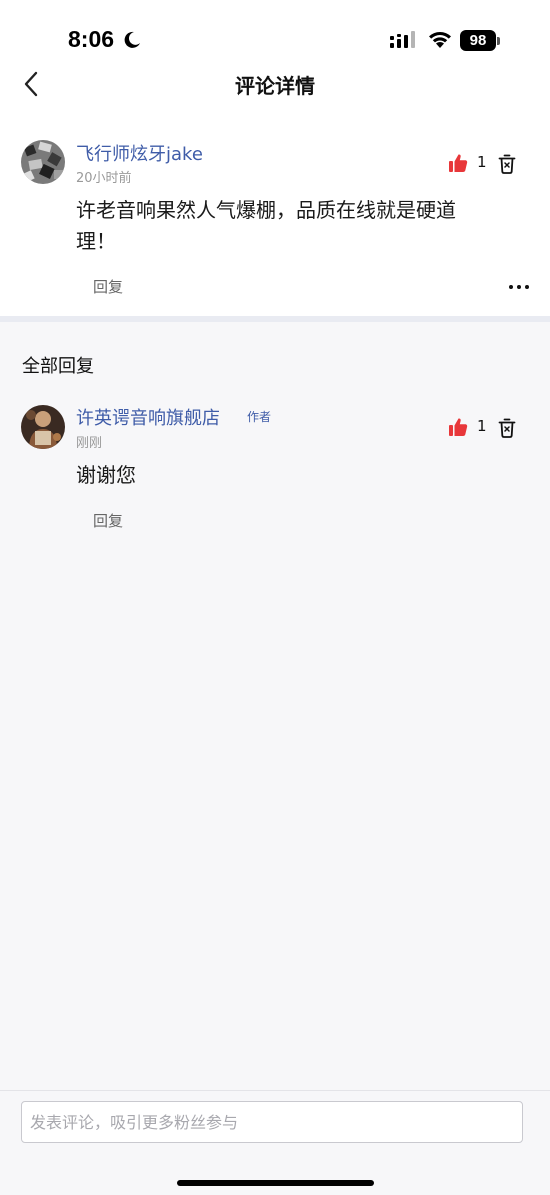  What do you see at coordinates (478, 40) in the screenshot?
I see `battery-indicator: 98` at bounding box center [478, 40].